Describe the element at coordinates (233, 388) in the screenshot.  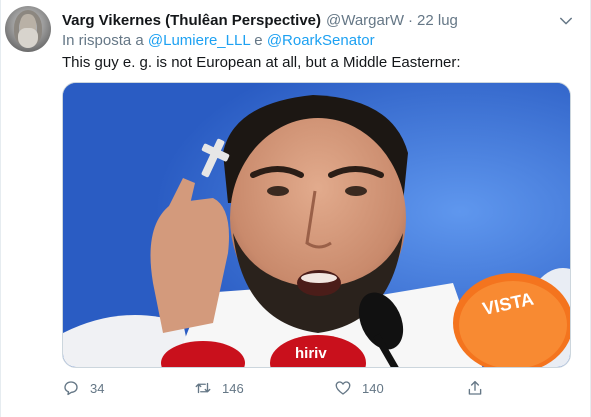
I see `retweet-count: 146` at that location.